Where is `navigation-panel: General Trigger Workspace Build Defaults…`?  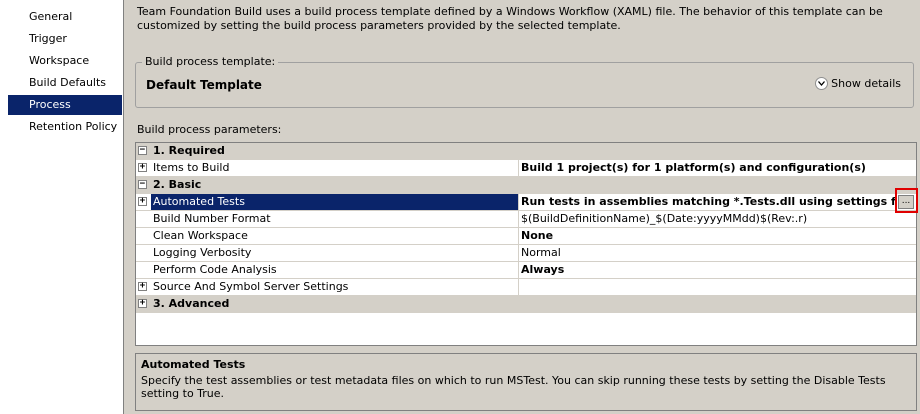 navigation-panel: General Trigger Workspace Build Defaults… is located at coordinates (62, 207).